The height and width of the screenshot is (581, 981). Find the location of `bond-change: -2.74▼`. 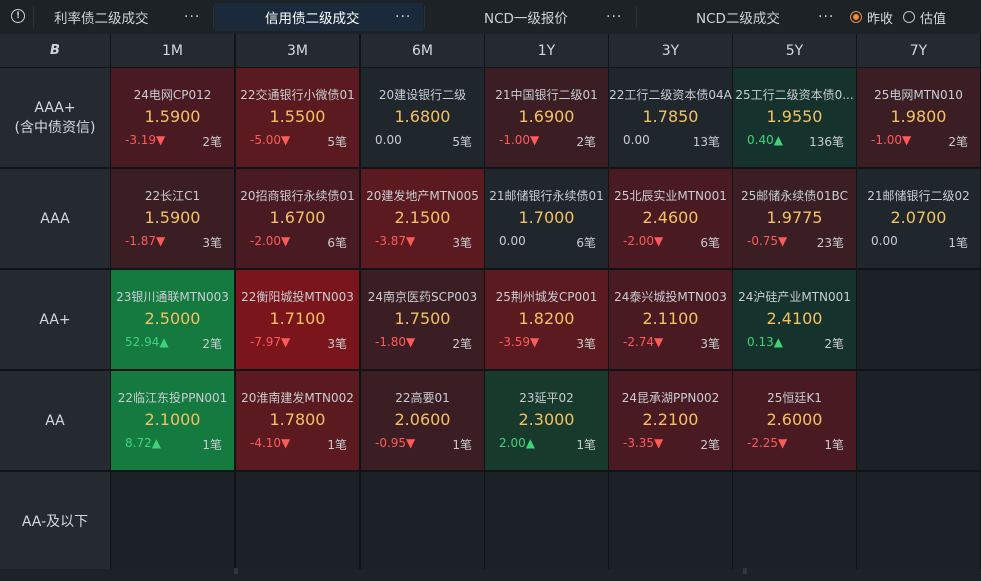

bond-change: -2.74▼ is located at coordinates (643, 342).